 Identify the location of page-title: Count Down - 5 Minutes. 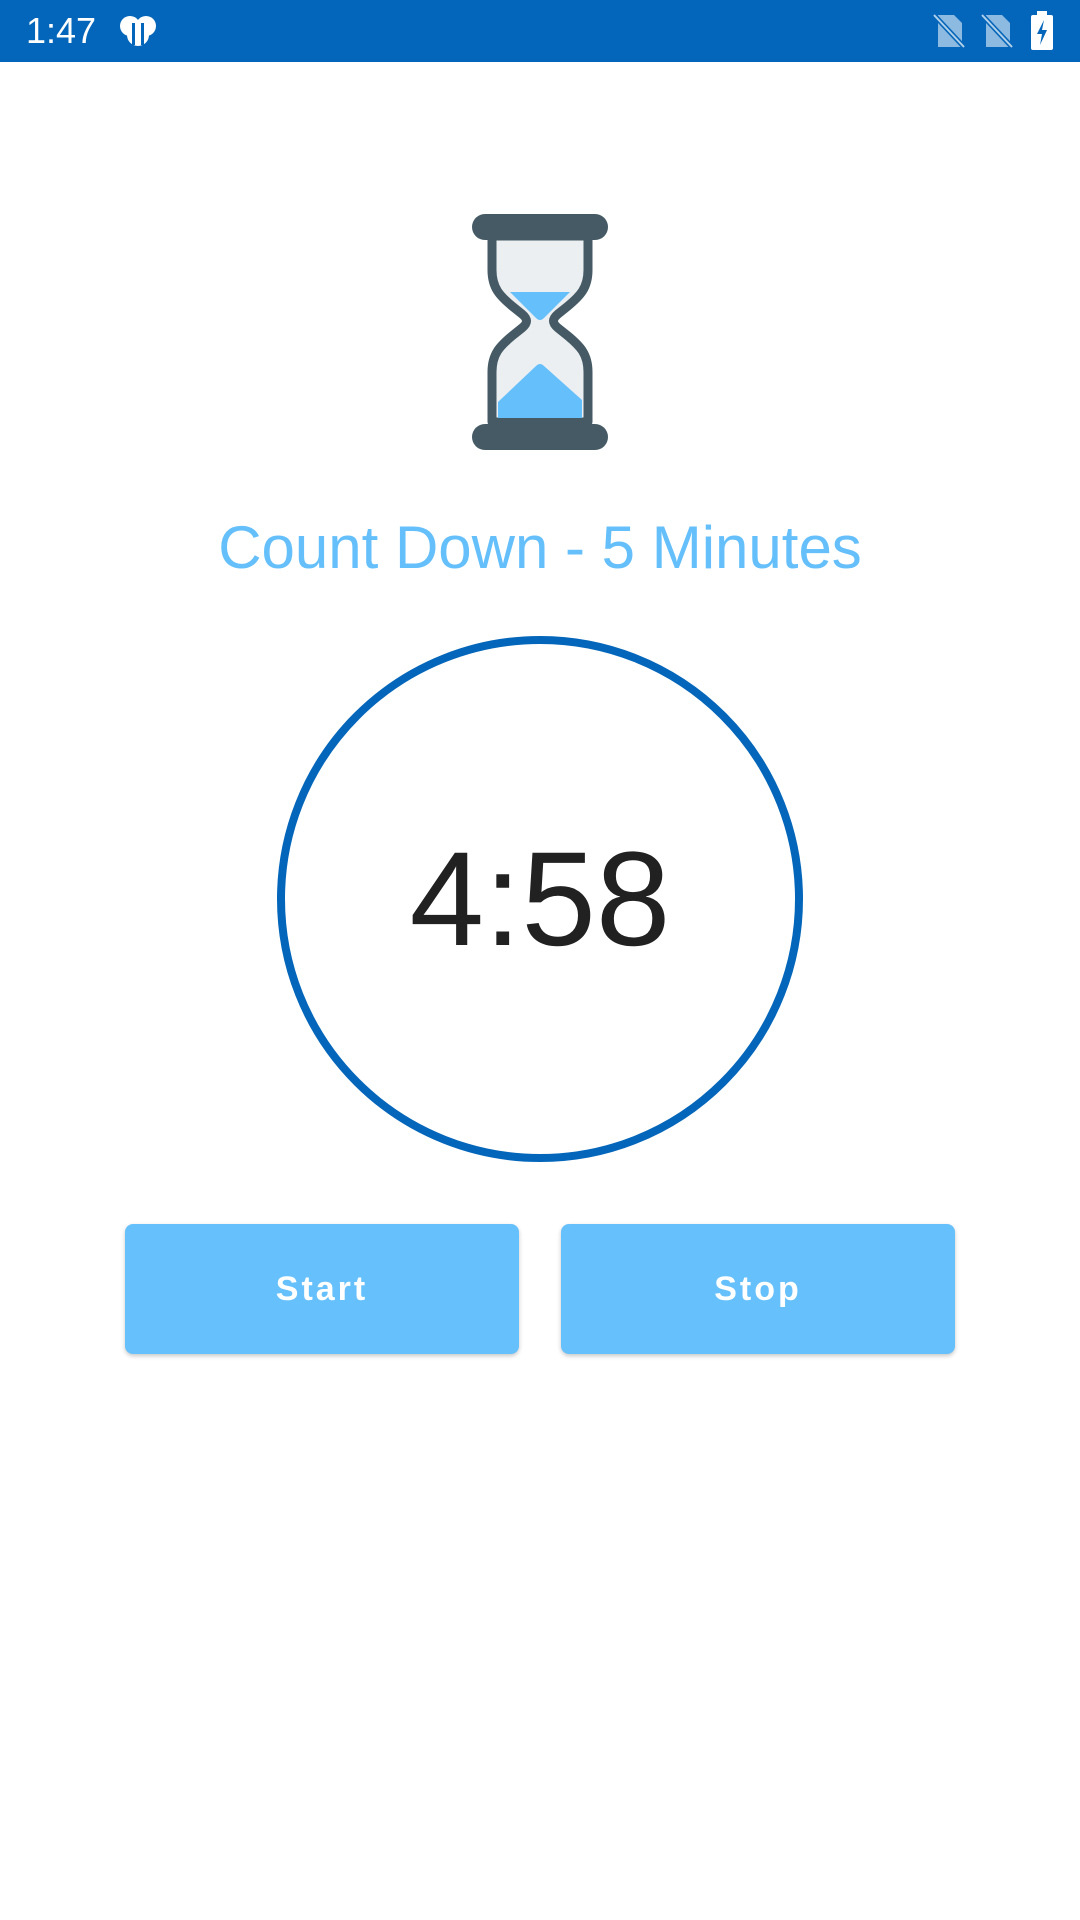
(540, 547).